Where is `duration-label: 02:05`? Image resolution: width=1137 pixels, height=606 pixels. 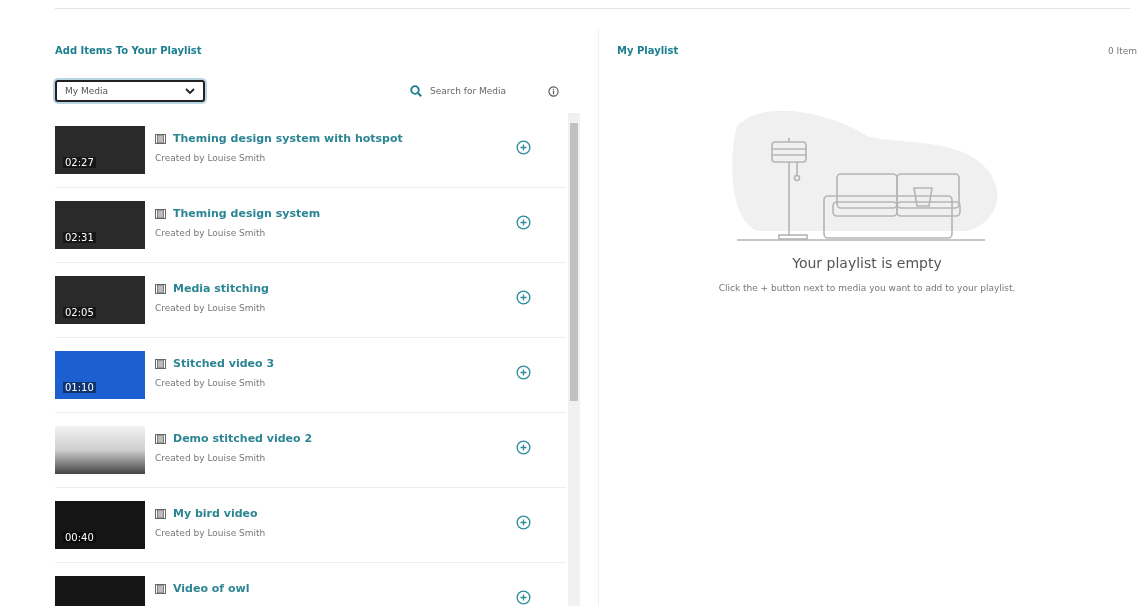 duration-label: 02:05 is located at coordinates (79, 312).